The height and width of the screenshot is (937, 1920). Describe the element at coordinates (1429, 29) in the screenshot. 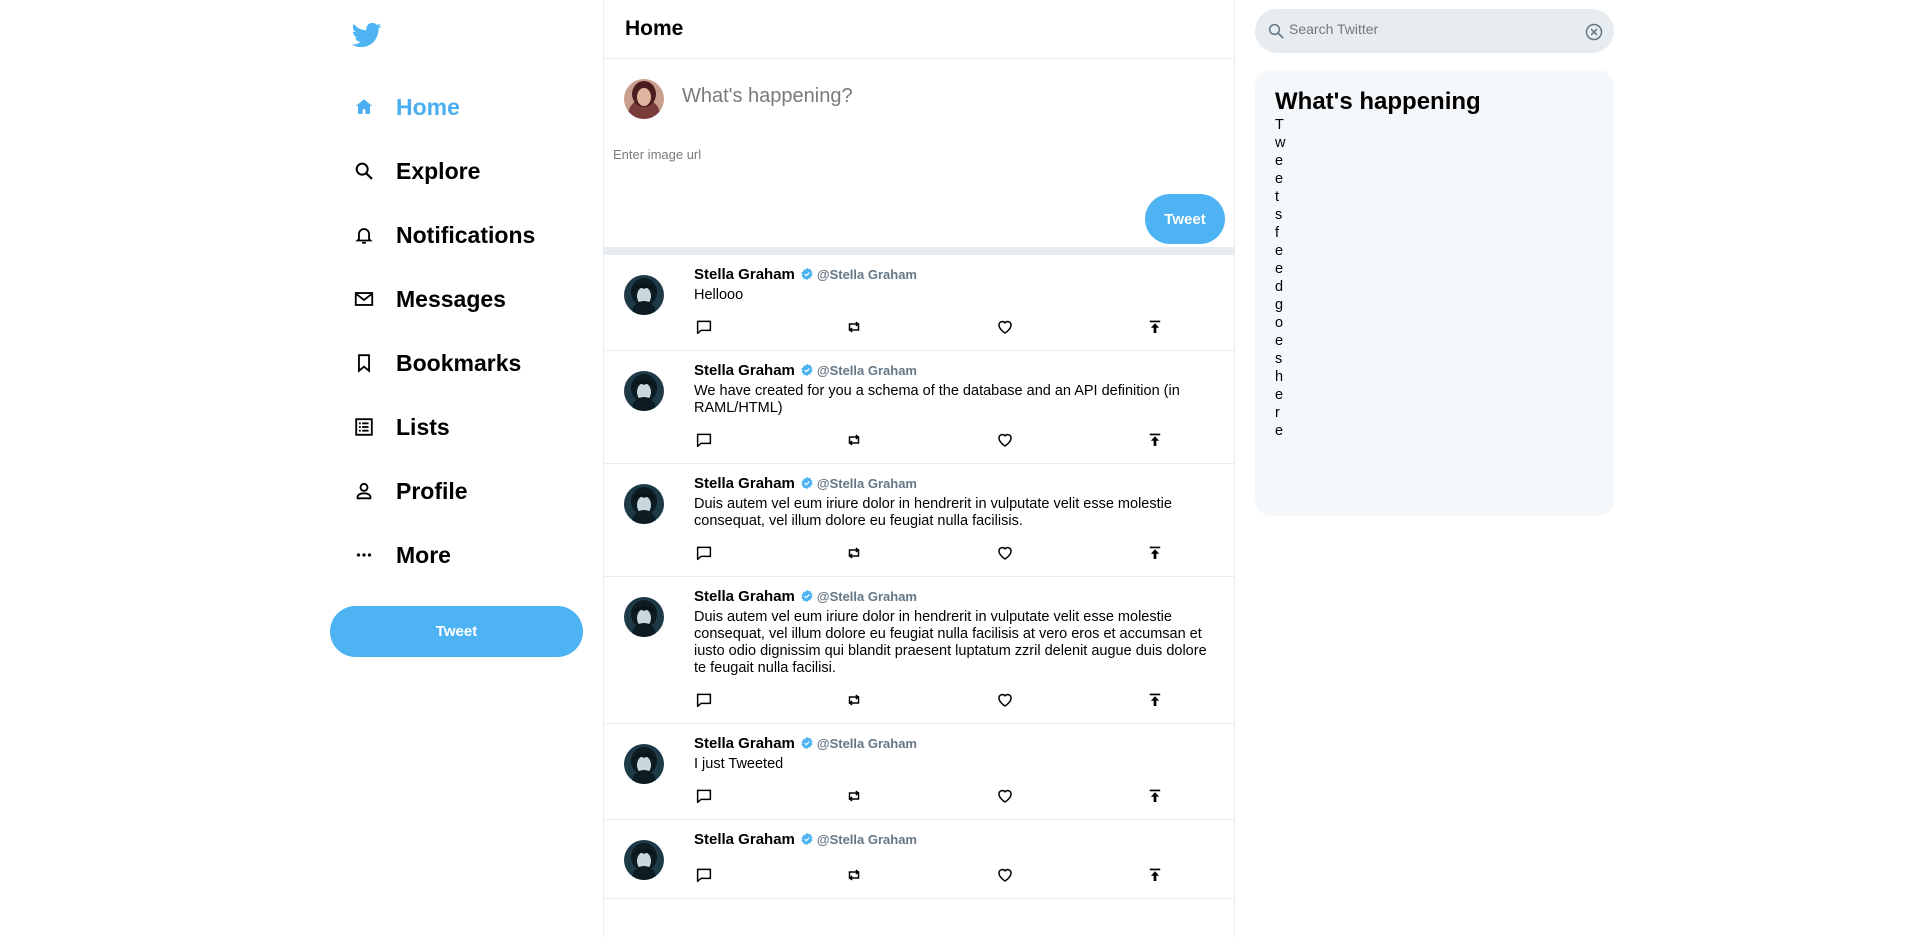

I see `search-input` at that location.